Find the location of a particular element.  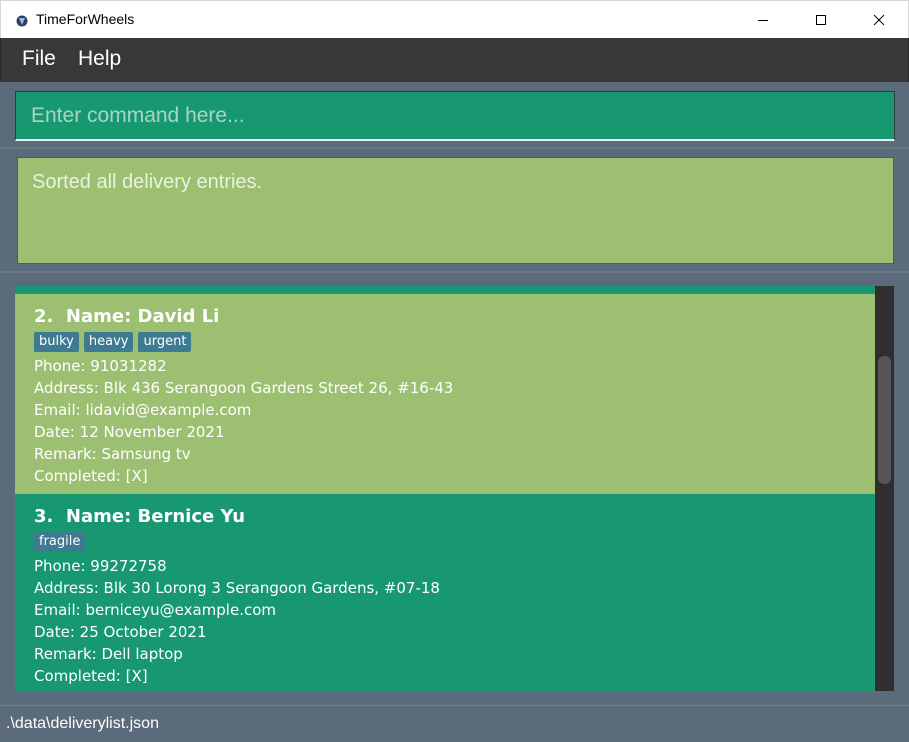

tag-list: bulky heavy urgent is located at coordinates (113, 342).